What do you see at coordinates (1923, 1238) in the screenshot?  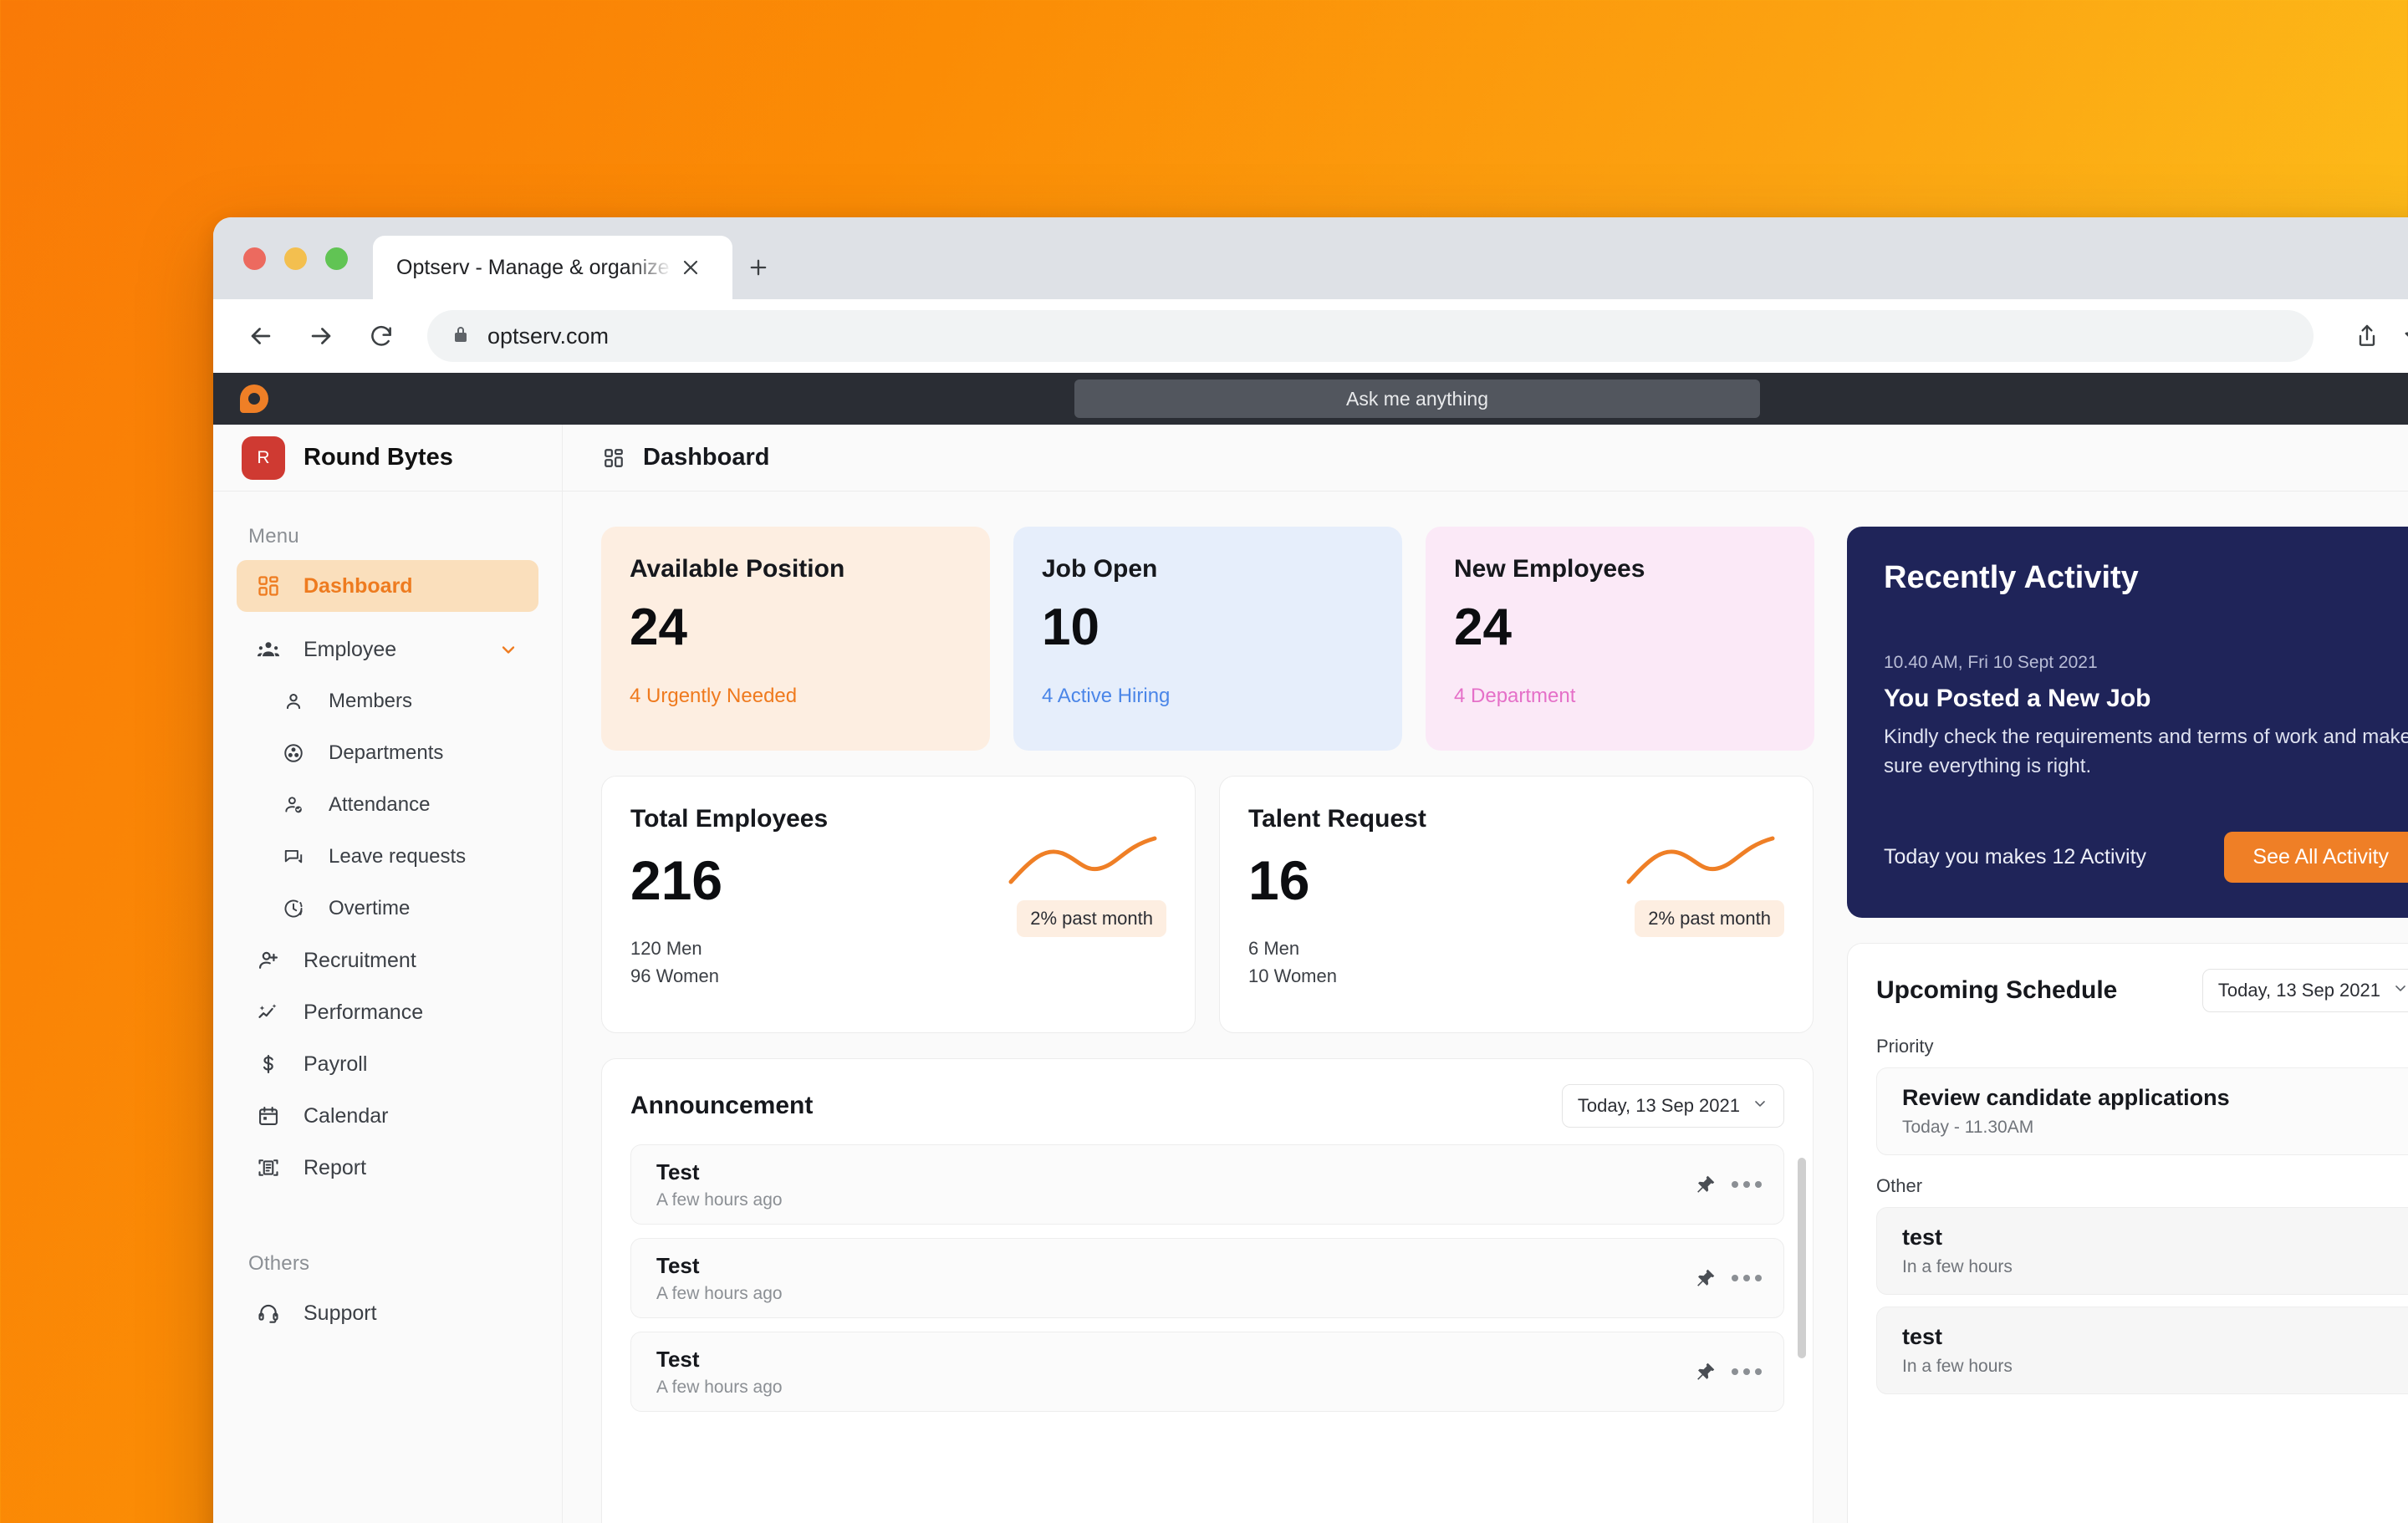 I see `schedule-item-name: test` at bounding box center [1923, 1238].